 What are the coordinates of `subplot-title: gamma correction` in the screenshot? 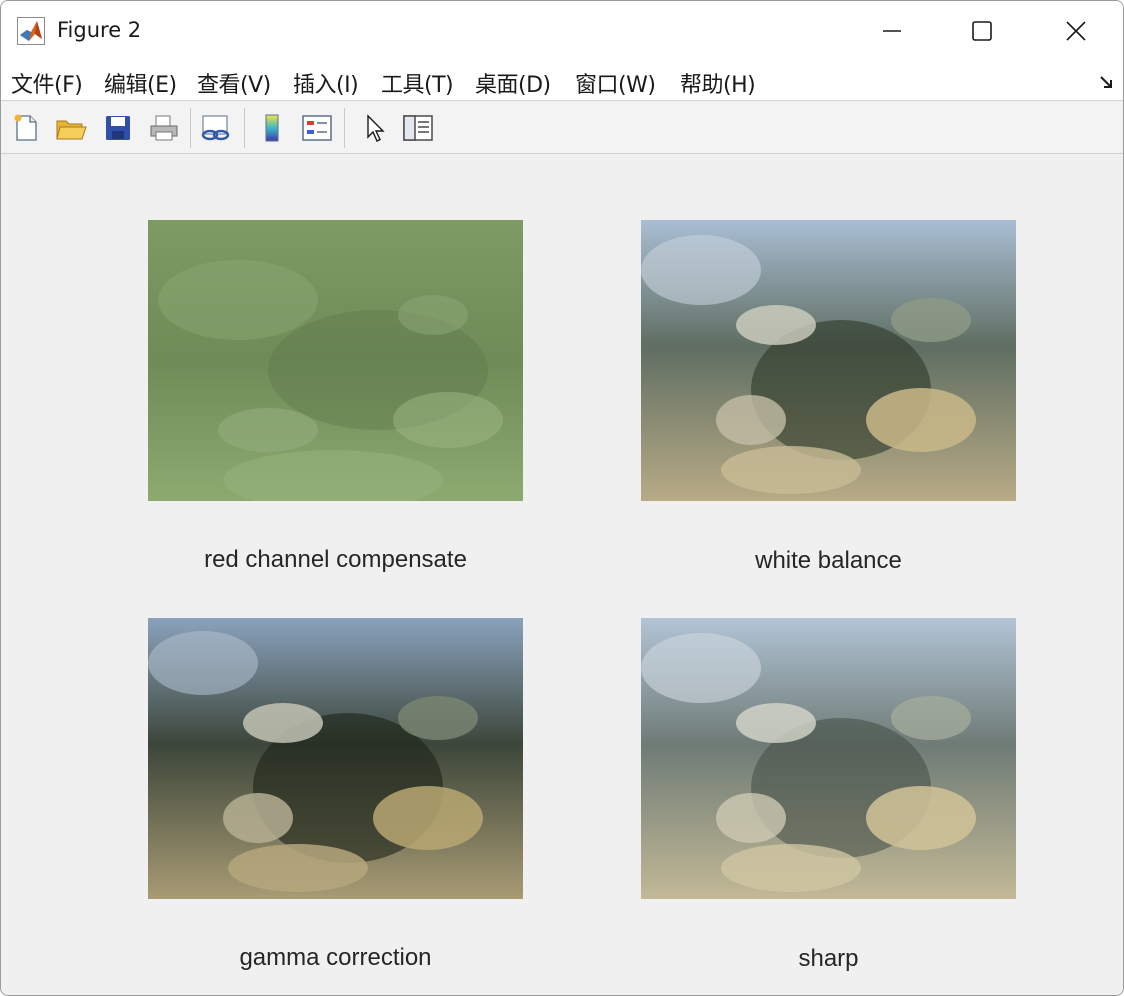 It's located at (335, 957).